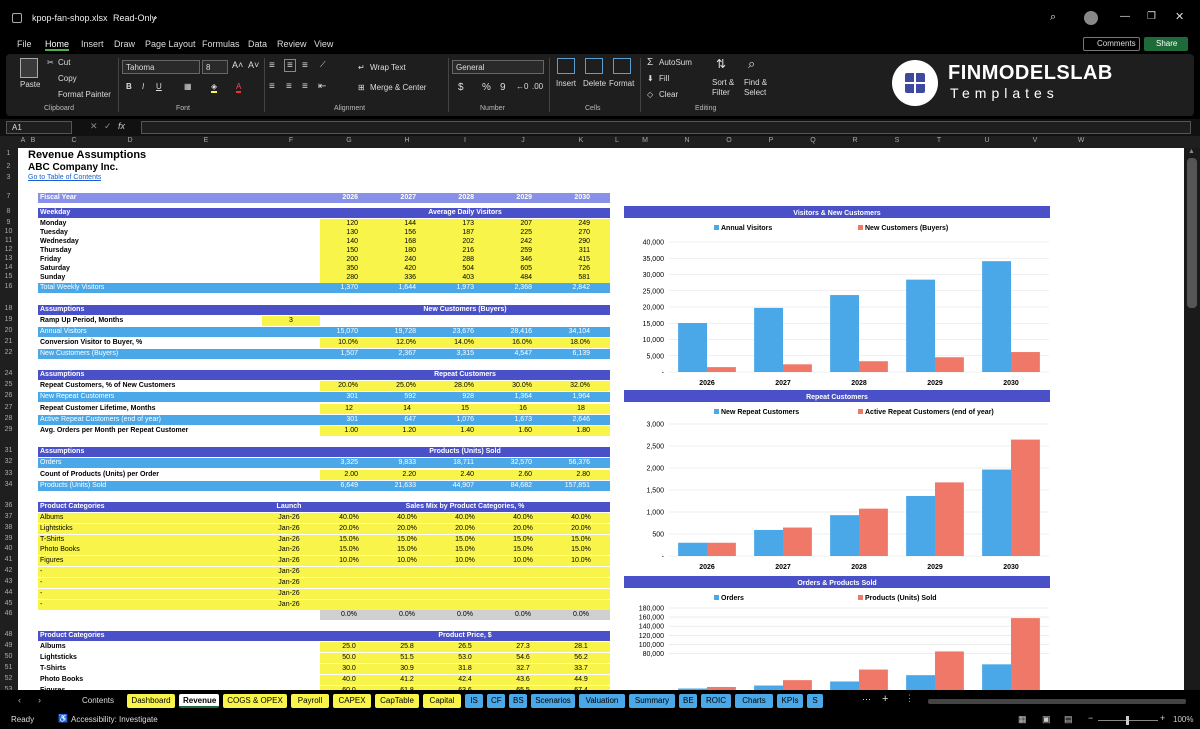  Describe the element at coordinates (39, 700) in the screenshot. I see `tab-next-icon: ›` at that location.